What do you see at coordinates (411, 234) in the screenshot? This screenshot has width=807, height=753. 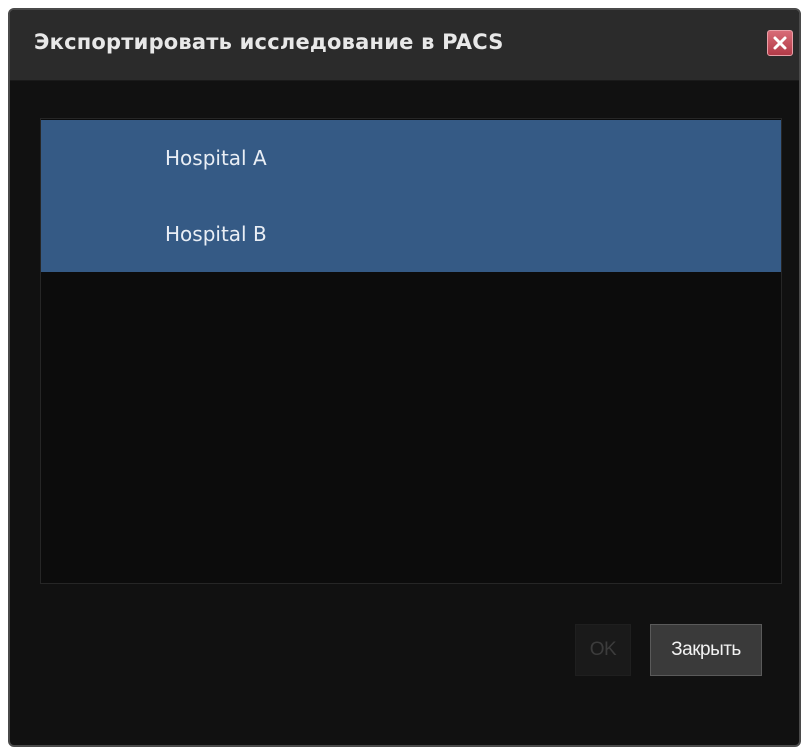 I see `list-item-hospital-b: Hospital B` at bounding box center [411, 234].